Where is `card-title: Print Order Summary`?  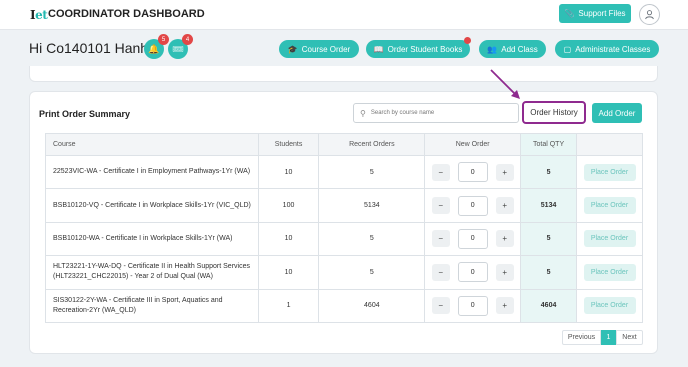 card-title: Print Order Summary is located at coordinates (85, 114).